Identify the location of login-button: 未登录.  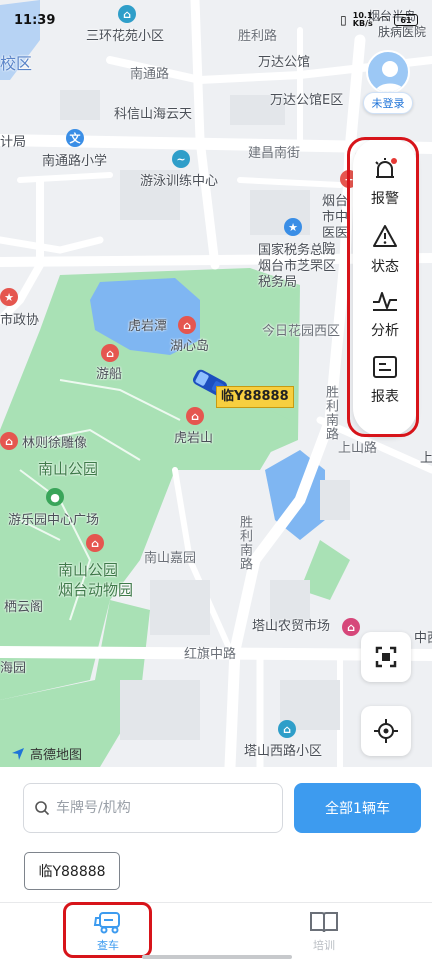
(388, 103).